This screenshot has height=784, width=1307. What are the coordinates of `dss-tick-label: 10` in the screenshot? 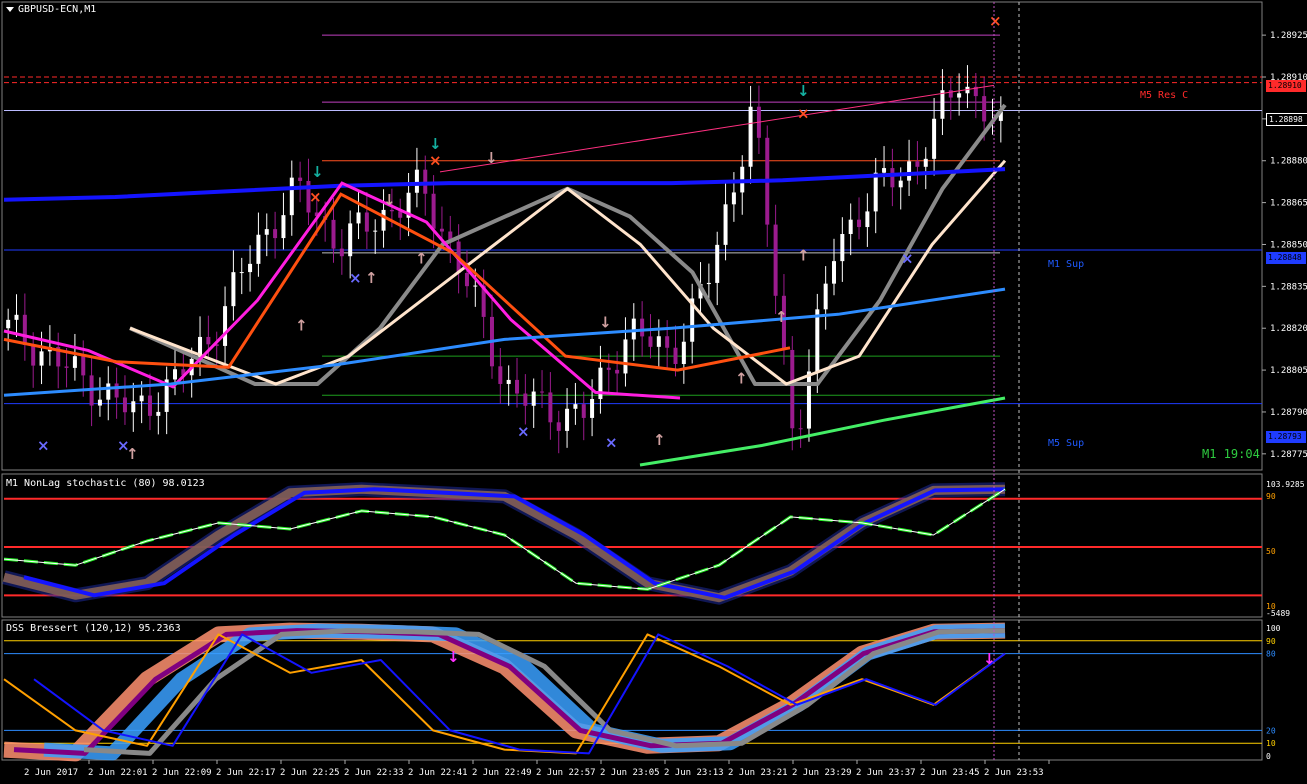 It's located at (1271, 743).